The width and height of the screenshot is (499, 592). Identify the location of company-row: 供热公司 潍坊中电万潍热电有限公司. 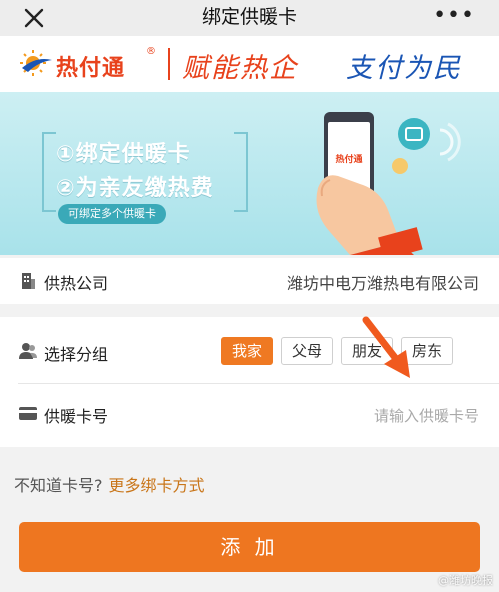
(249, 281).